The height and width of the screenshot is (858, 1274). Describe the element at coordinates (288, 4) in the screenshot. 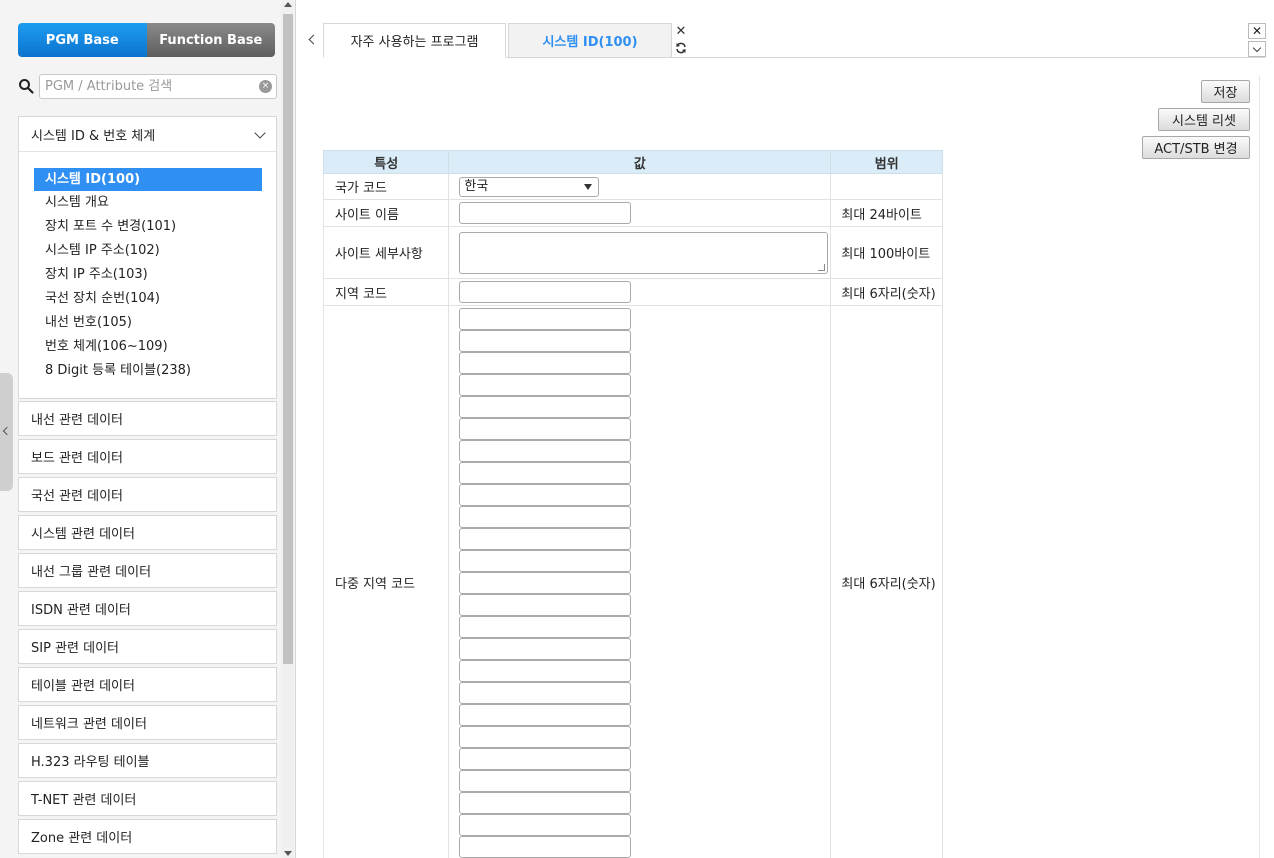

I see `scroll-up-icon` at that location.